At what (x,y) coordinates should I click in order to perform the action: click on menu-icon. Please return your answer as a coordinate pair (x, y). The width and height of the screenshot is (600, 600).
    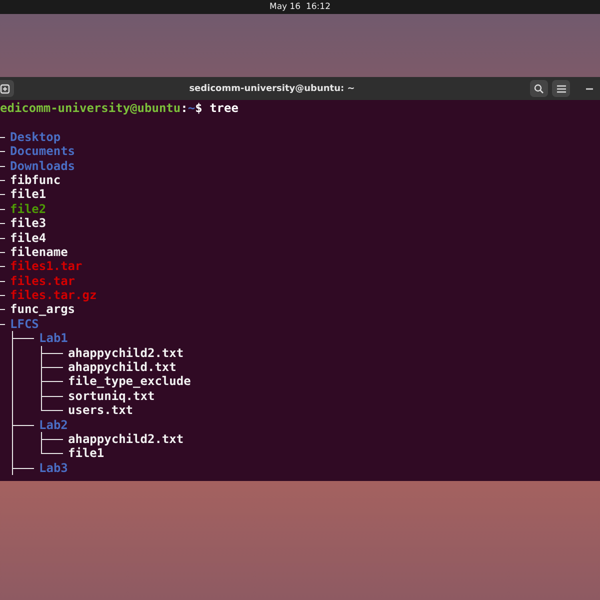
    Looking at the image, I should click on (561, 88).